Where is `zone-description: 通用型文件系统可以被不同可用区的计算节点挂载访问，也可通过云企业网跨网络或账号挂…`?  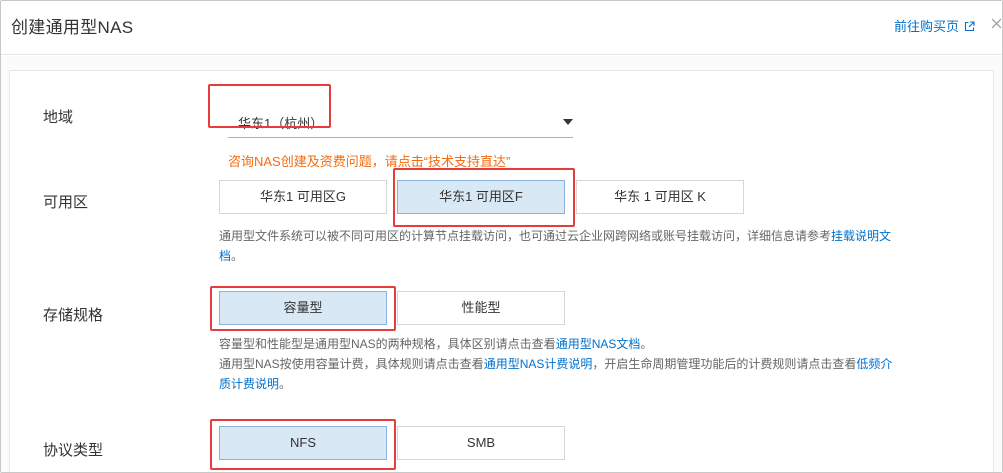
zone-description: 通用型文件系统可以被不同可用区的计算节点挂载访问，也可通过云企业网跨网络或账号挂… is located at coordinates (591, 246).